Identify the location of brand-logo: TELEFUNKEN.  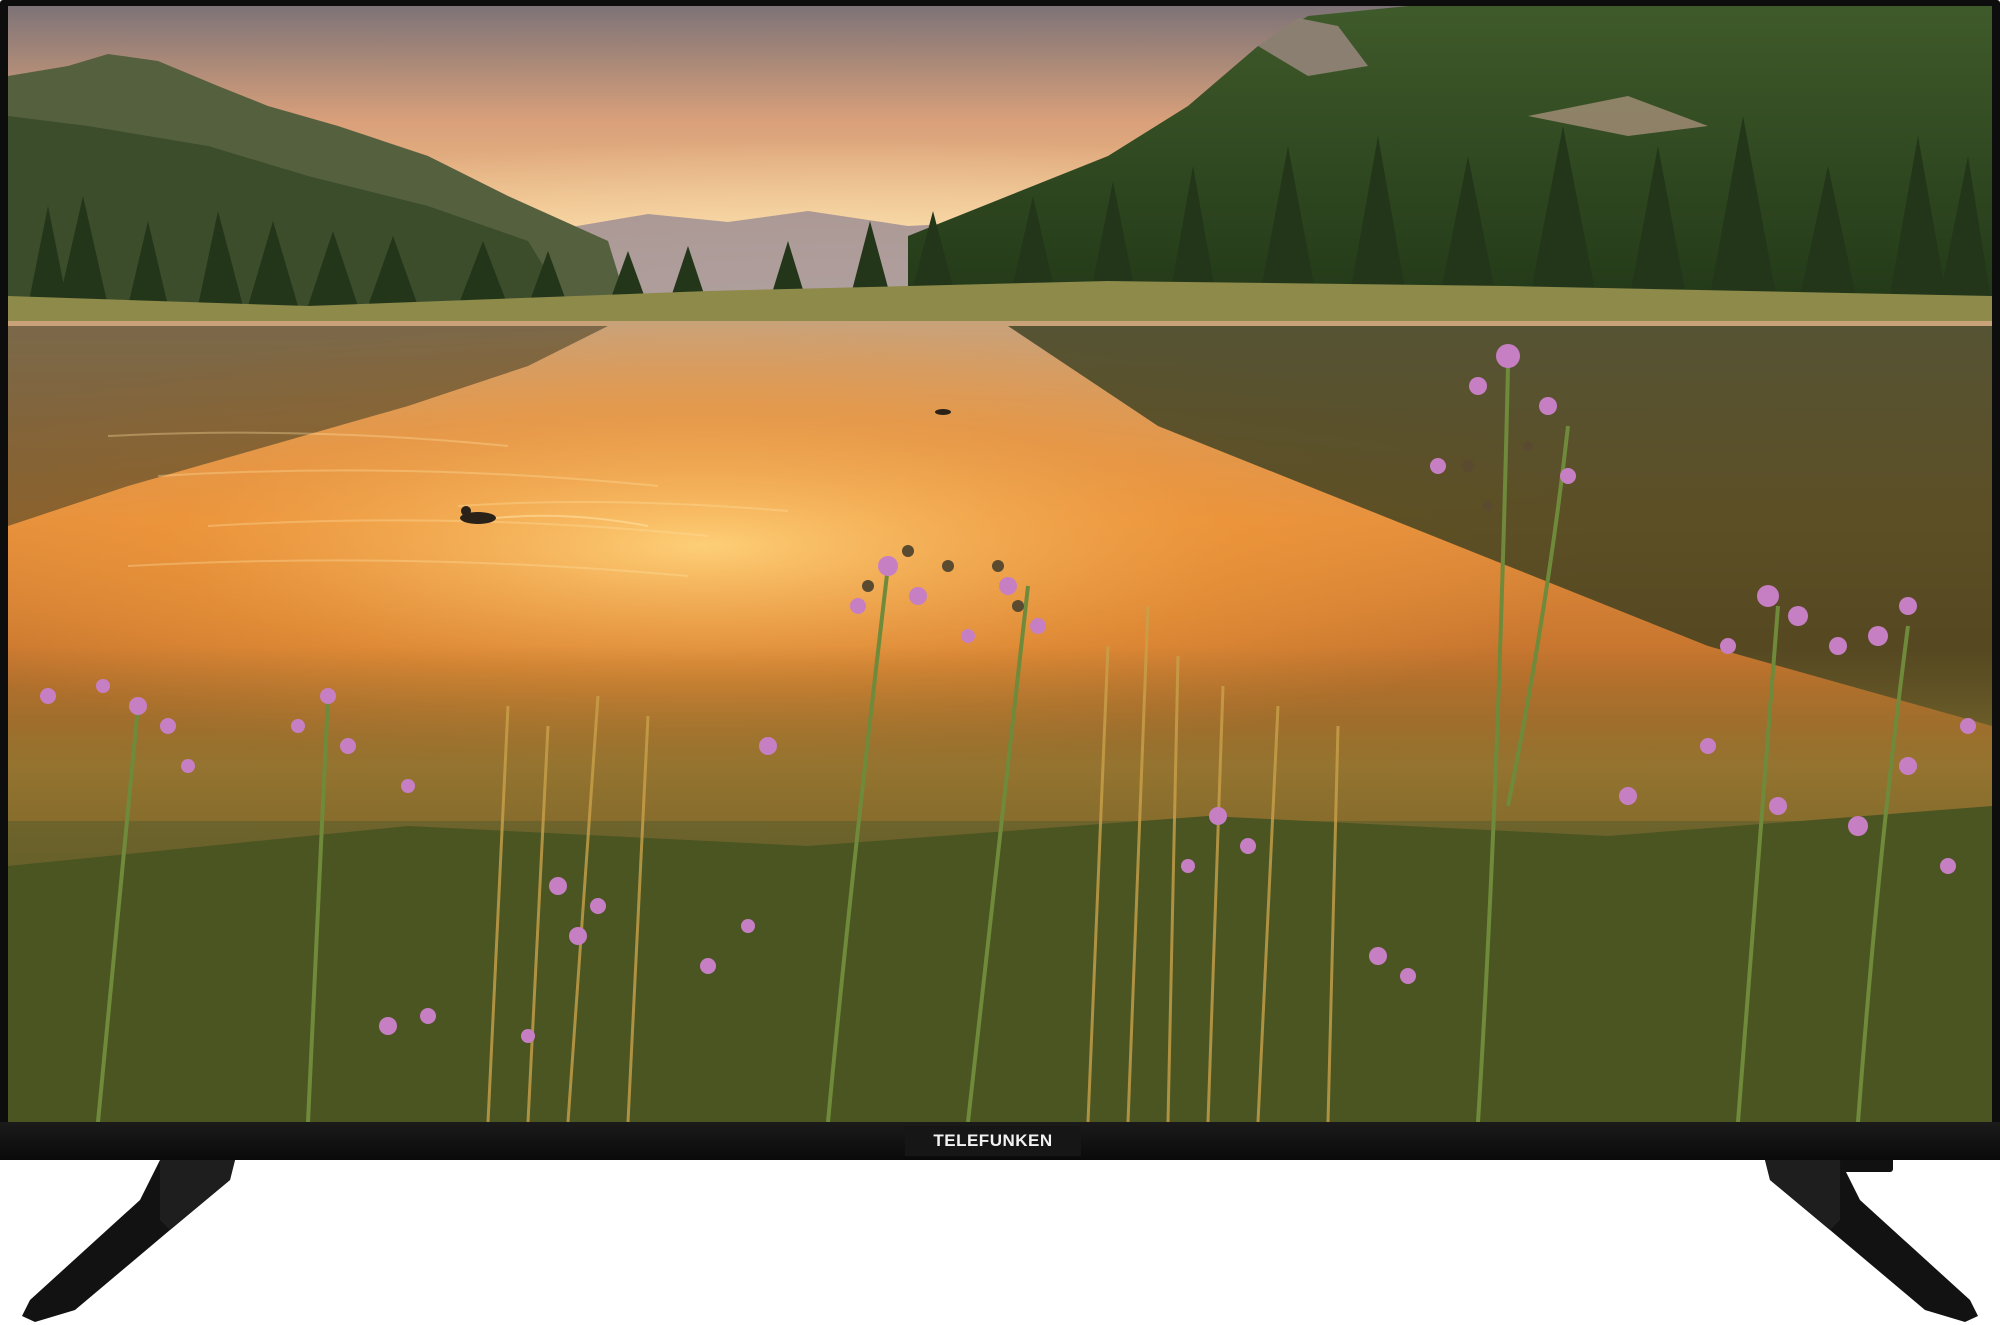
(993, 1140).